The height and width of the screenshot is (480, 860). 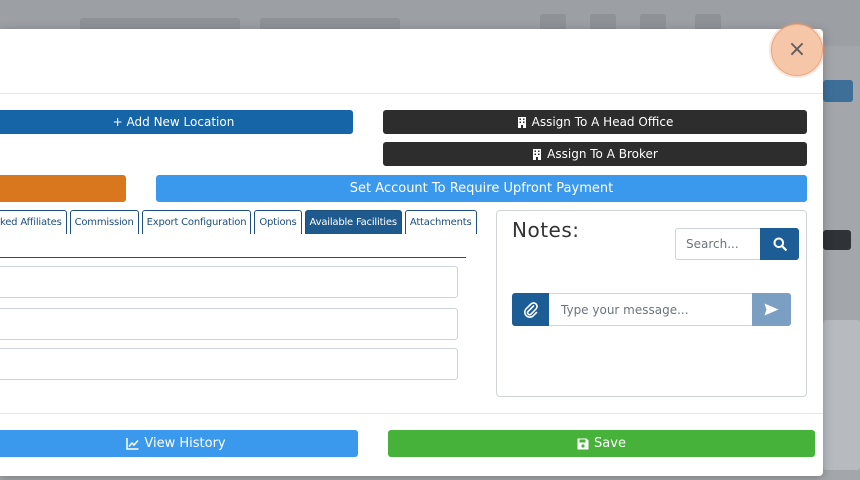 I want to click on require-upfront-payment-label: Set Account To Require Upfront Payment, so click(x=481, y=188).